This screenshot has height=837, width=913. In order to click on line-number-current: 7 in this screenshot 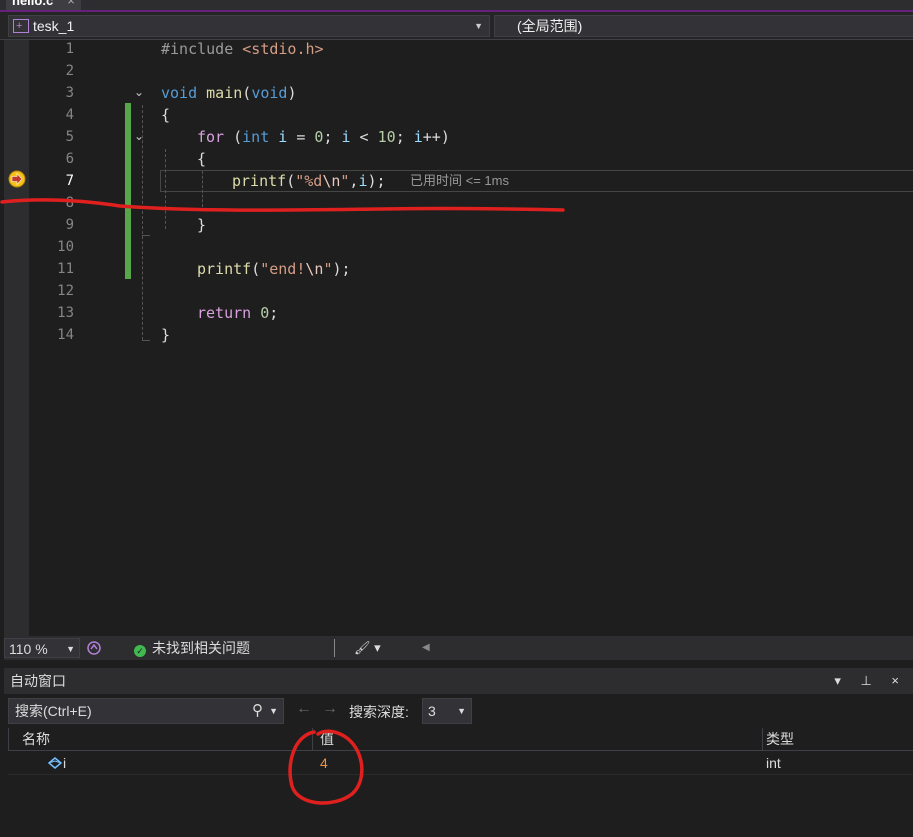, I will do `click(69, 181)`.